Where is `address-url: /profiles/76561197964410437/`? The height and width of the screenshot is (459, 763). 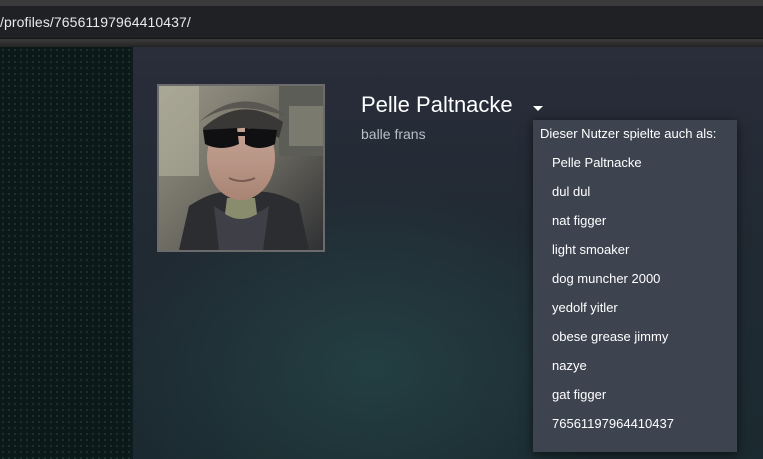 address-url: /profiles/76561197964410437/ is located at coordinates (95, 22).